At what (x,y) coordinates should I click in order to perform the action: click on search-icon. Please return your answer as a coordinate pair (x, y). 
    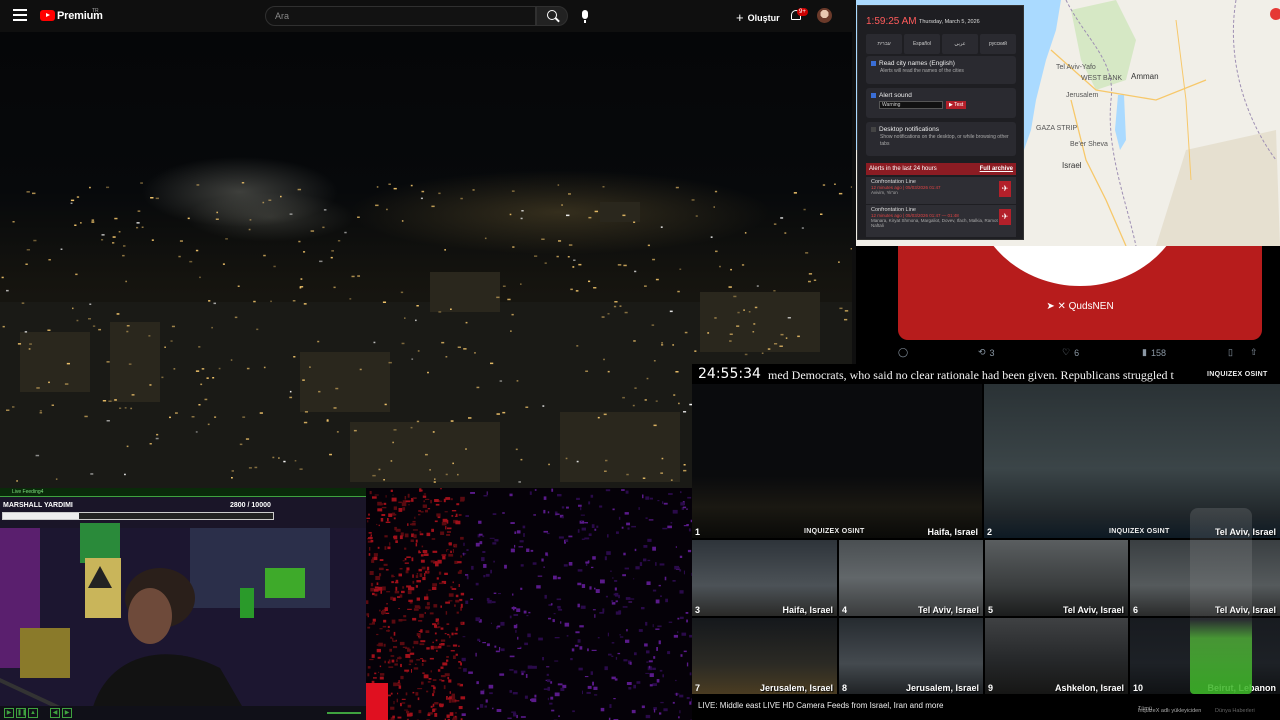
    Looking at the image, I should click on (552, 15).